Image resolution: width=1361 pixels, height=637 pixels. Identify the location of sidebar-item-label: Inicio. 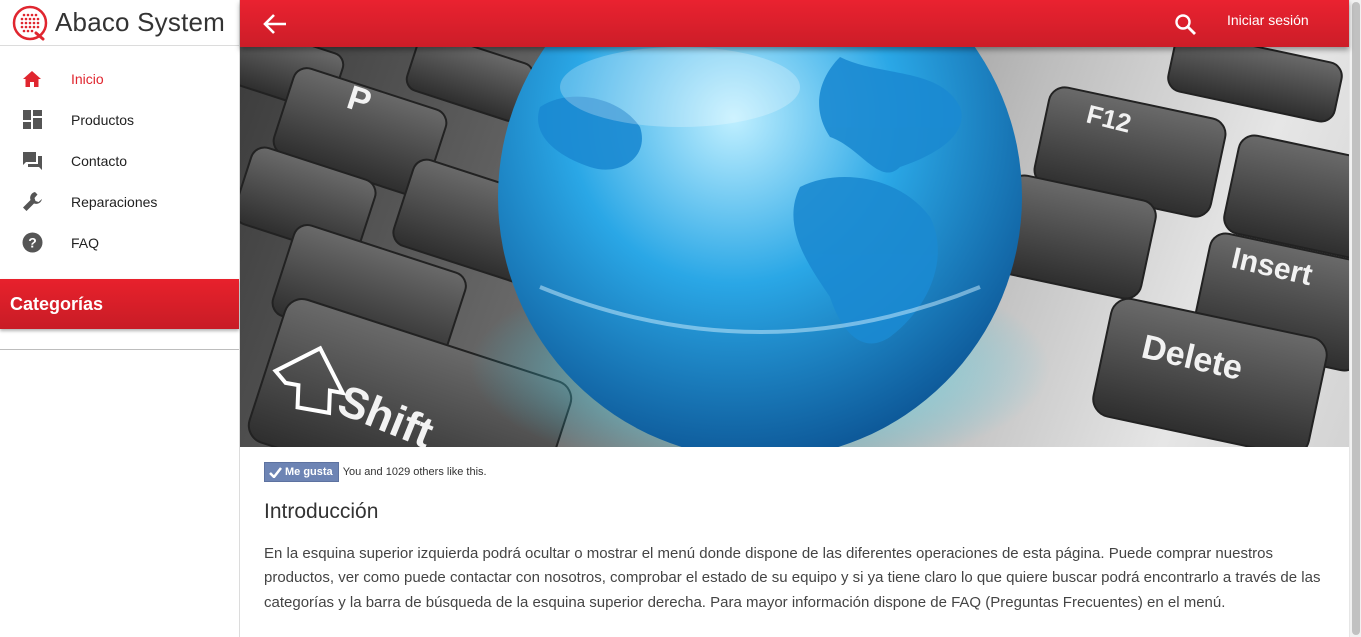
(87, 78).